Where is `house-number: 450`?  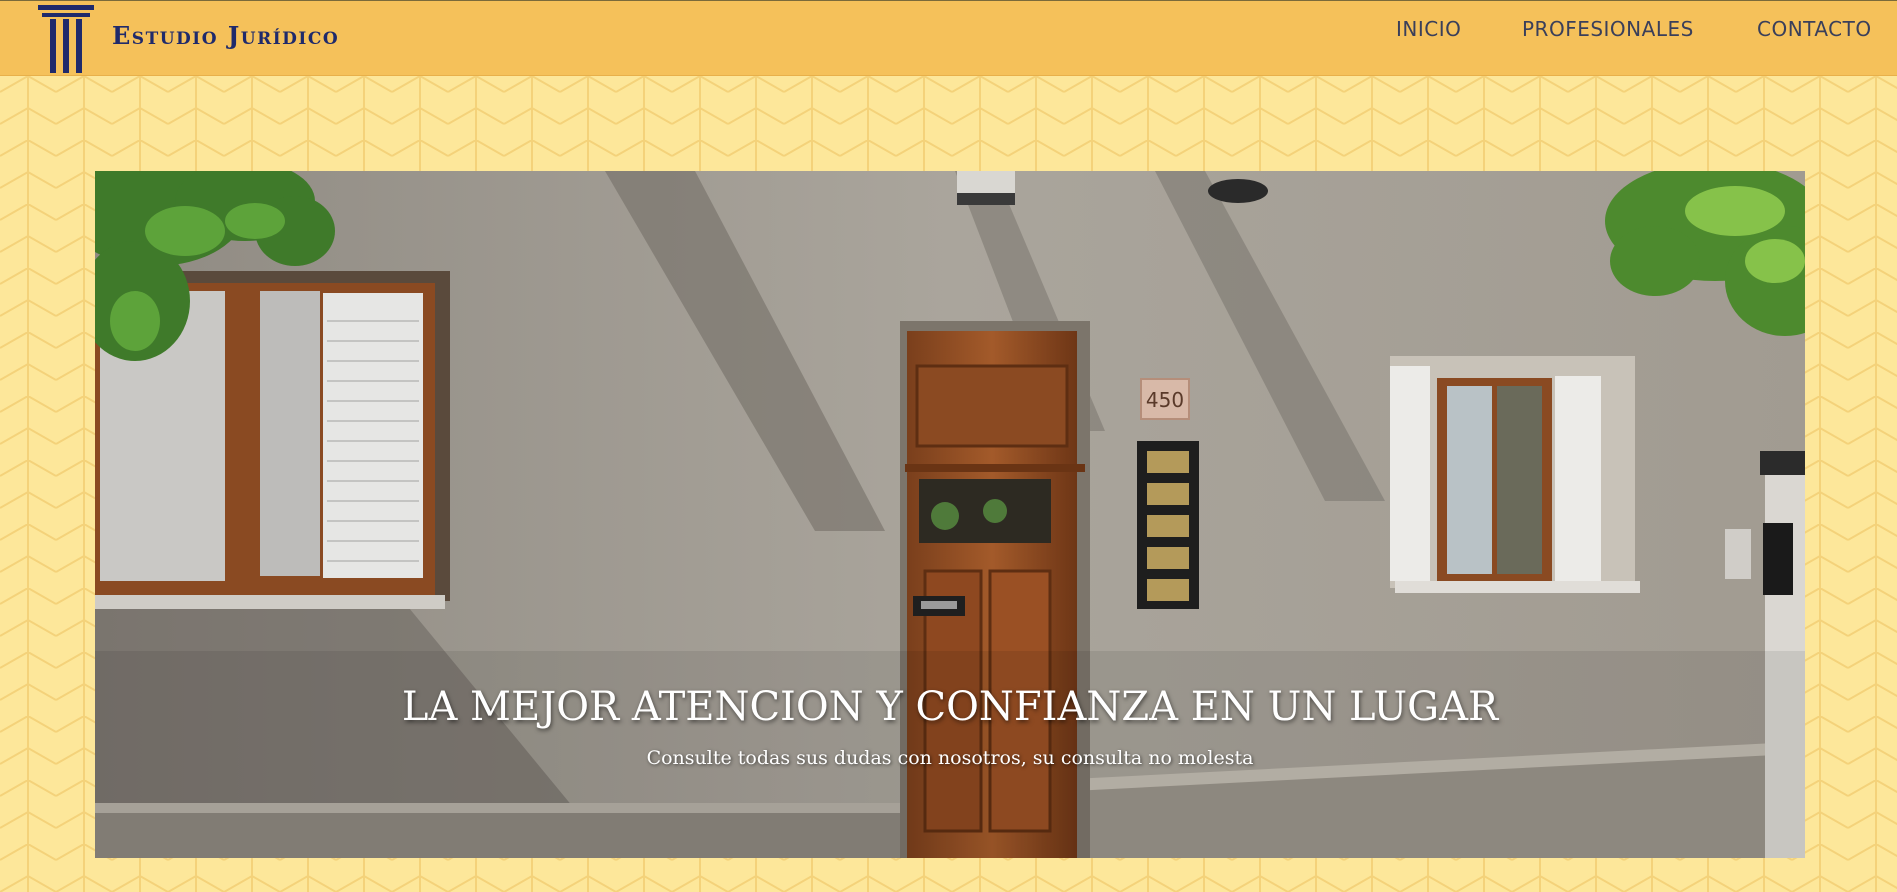 house-number: 450 is located at coordinates (1165, 400).